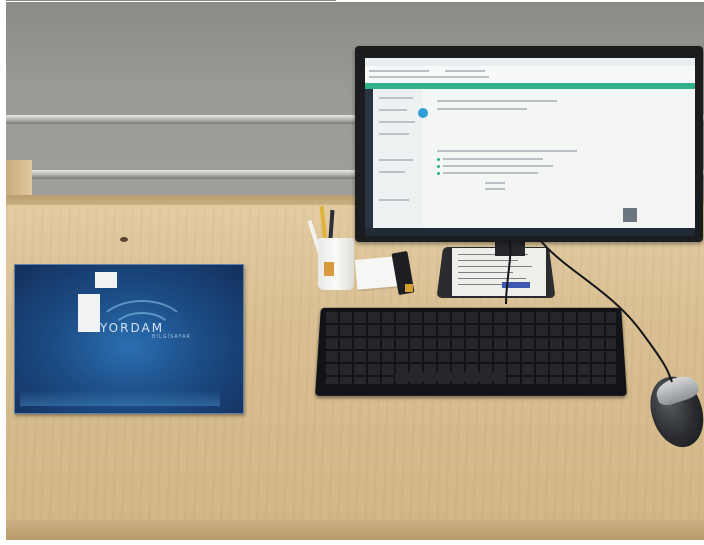 This screenshot has height=545, width=704. Describe the element at coordinates (606, 311) in the screenshot. I see `mouse-cable` at that location.